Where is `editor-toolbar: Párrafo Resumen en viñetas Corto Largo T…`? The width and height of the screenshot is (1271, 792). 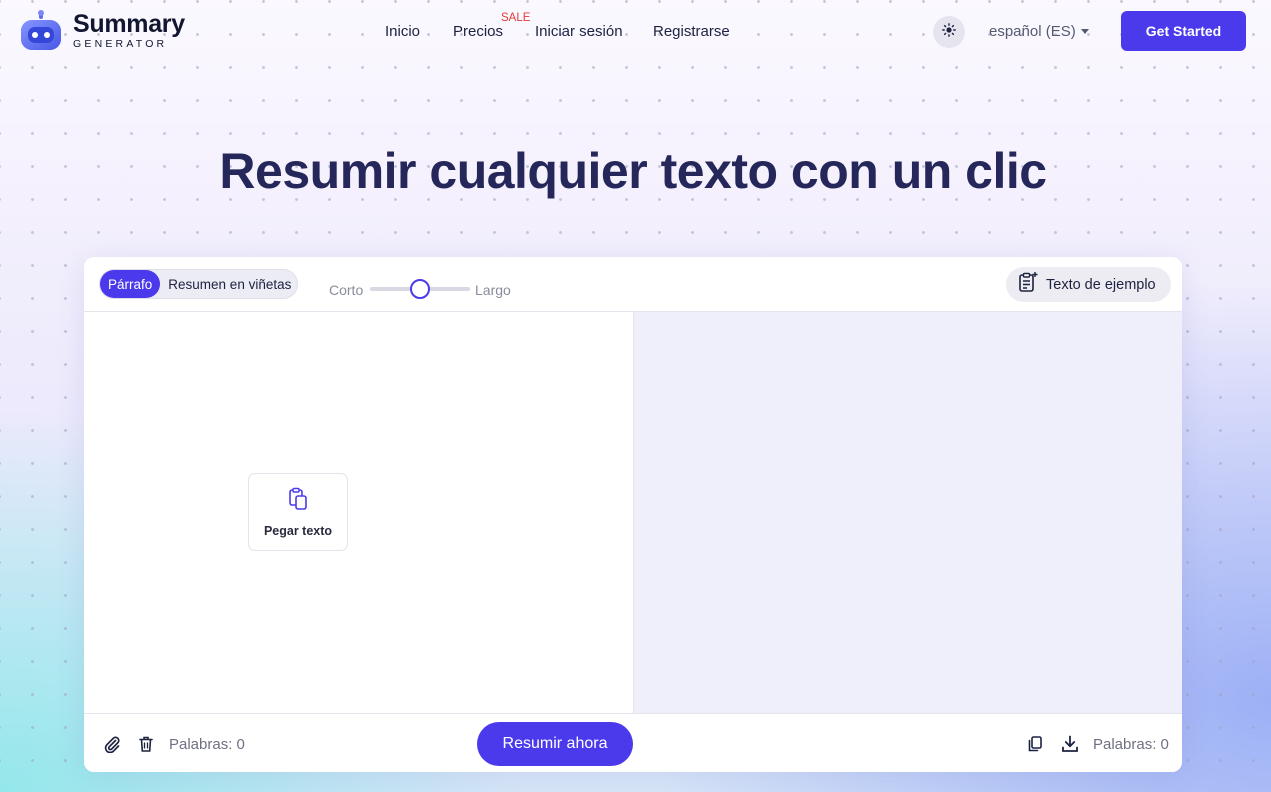 editor-toolbar: Párrafo Resumen en viñetas Corto Largo T… is located at coordinates (633, 284).